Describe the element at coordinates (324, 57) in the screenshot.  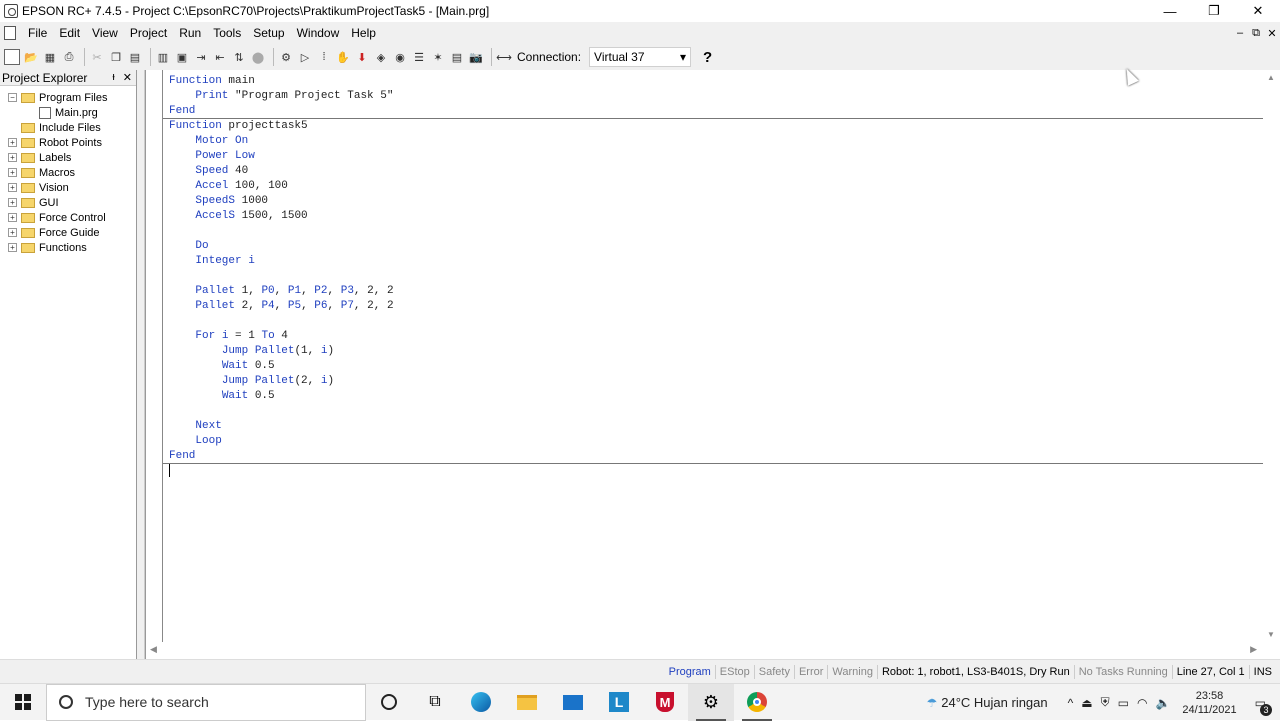
I see `io-monitor-icon: ⁞` at that location.